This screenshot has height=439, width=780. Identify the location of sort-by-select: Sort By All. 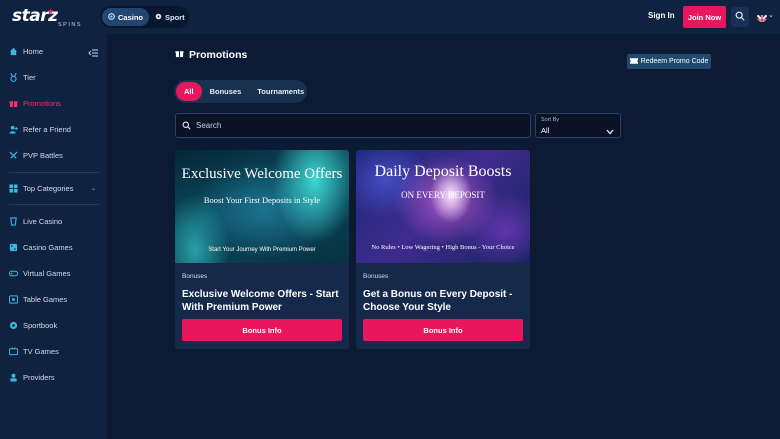
(578, 125).